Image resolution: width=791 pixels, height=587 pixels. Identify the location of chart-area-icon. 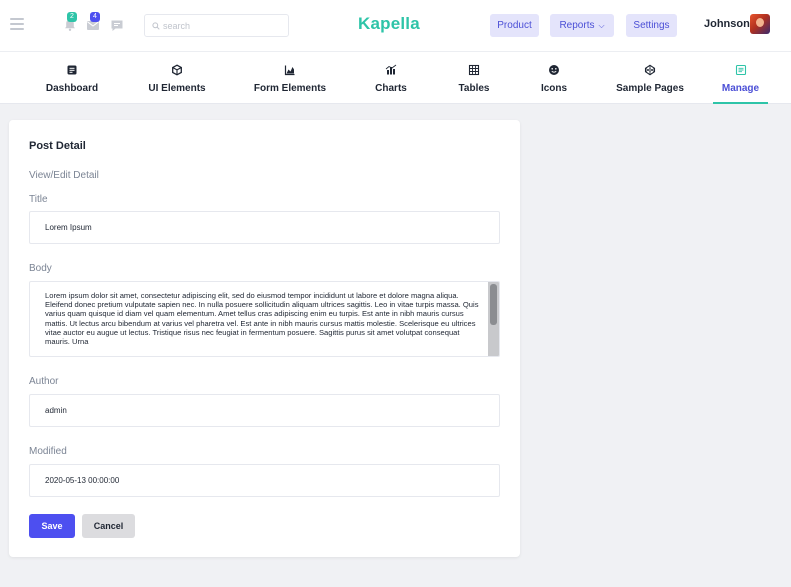
(289, 70).